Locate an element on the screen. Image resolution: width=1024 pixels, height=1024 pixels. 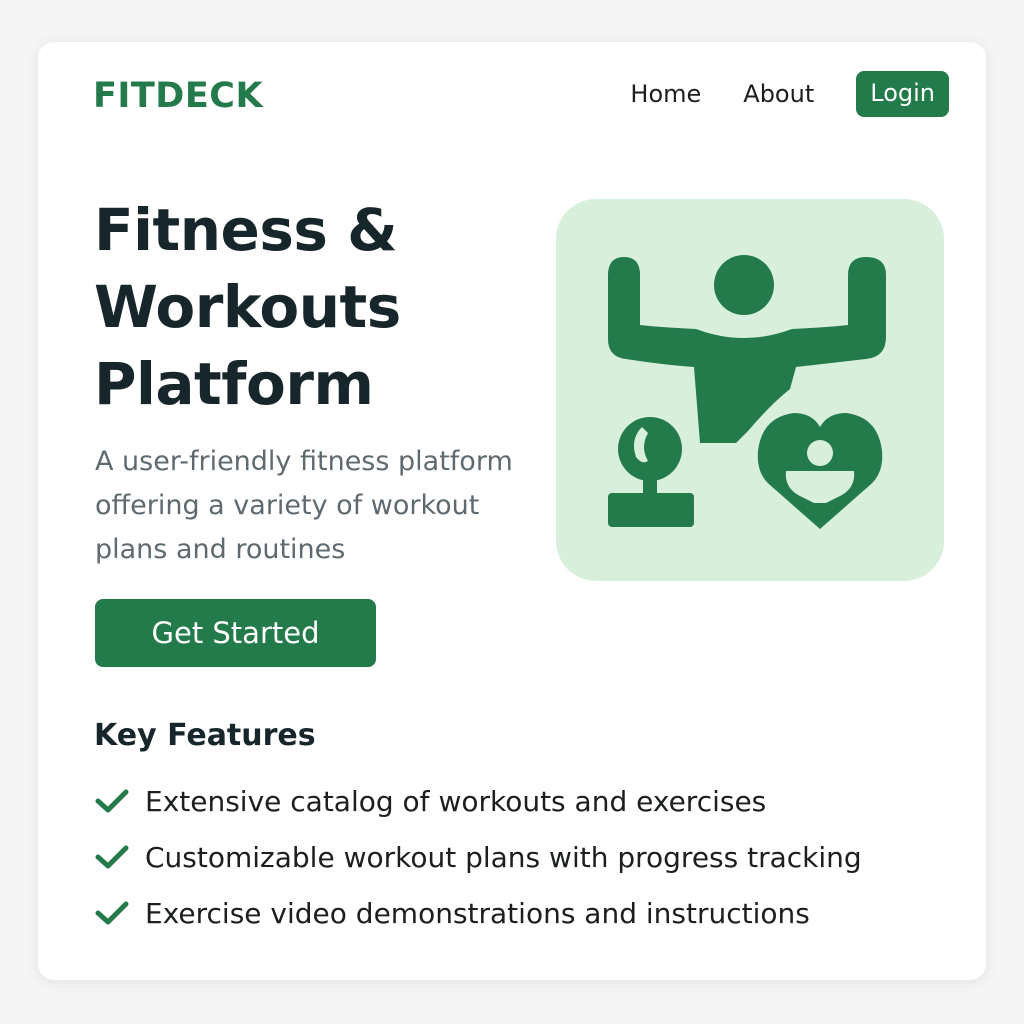
hero-title: Fitness & Workouts Platform is located at coordinates (247, 307).